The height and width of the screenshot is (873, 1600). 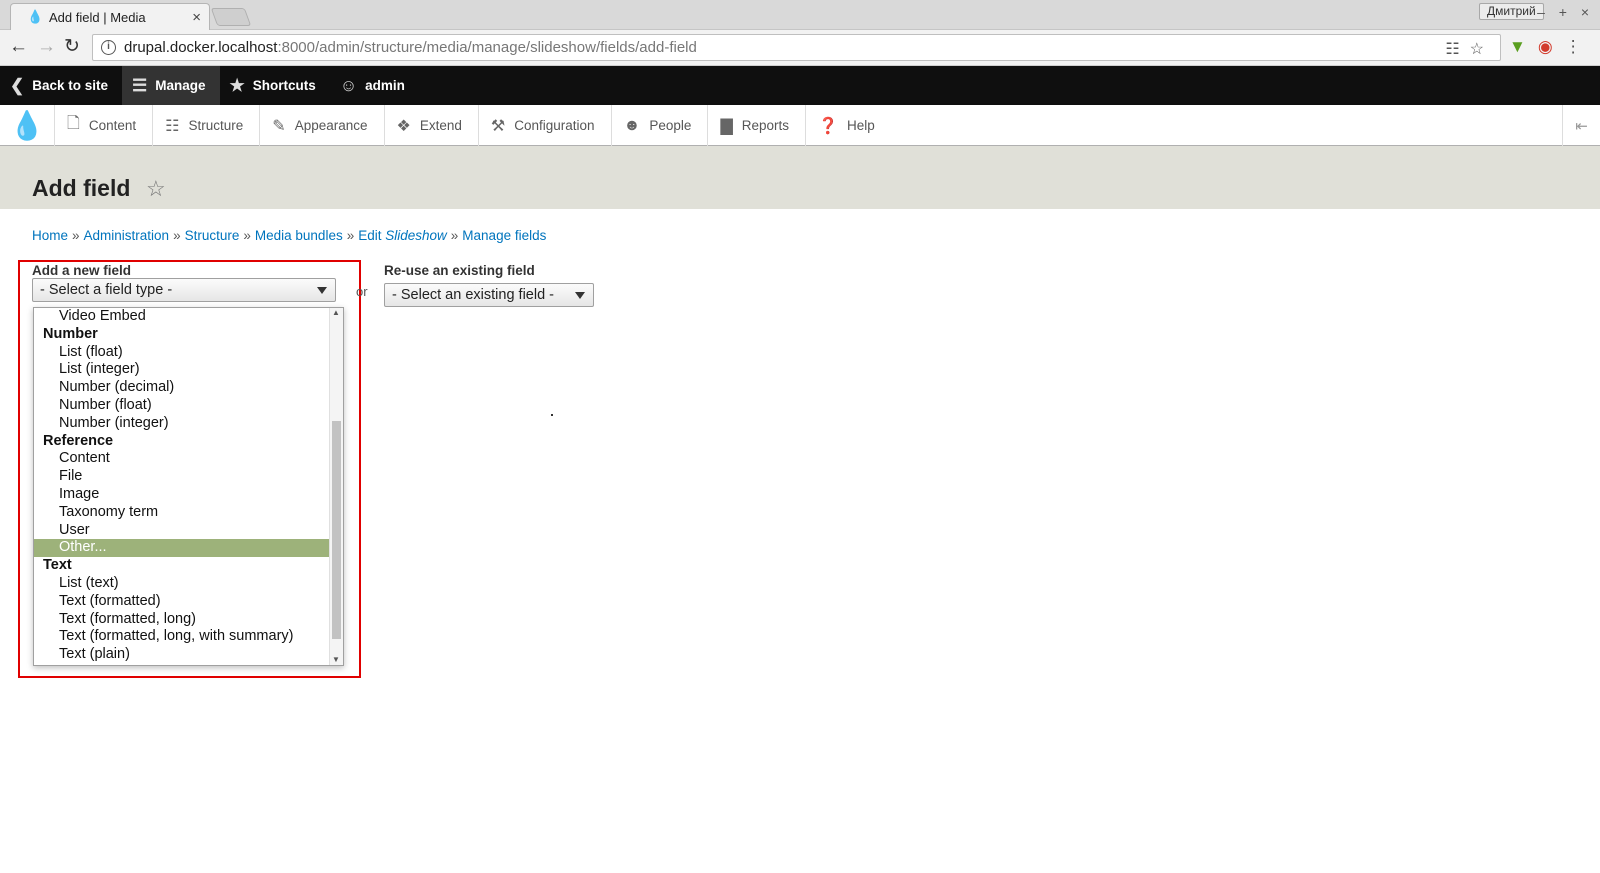 I want to click on existing-field-select-value: - Select an existing field -, so click(x=473, y=295).